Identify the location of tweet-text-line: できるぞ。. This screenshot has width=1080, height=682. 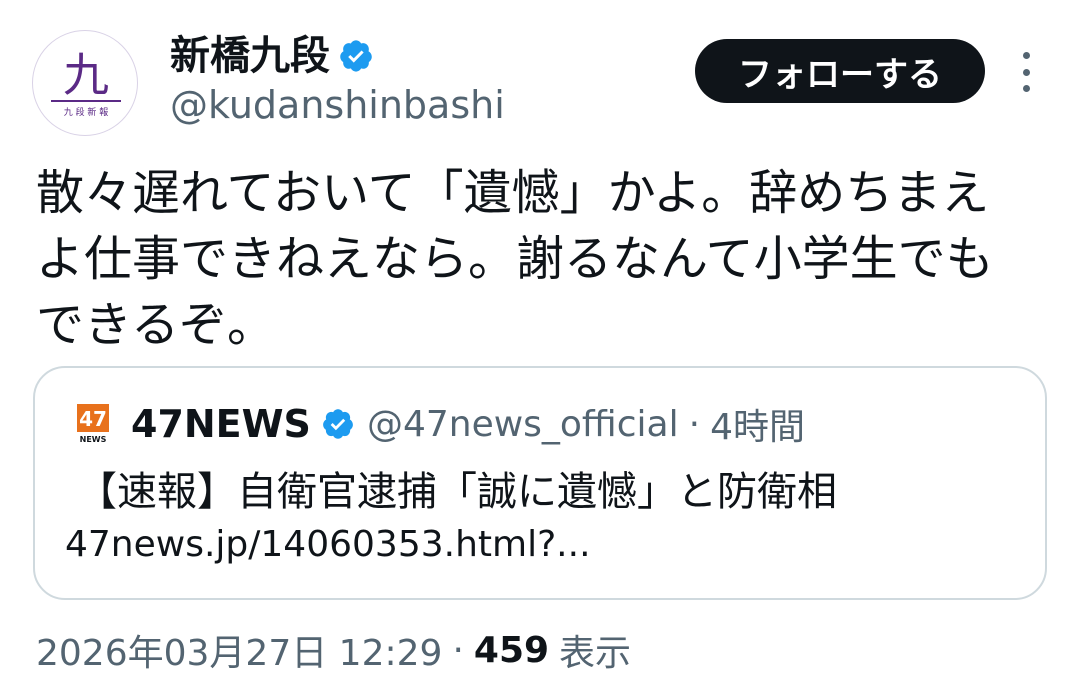
(156, 325).